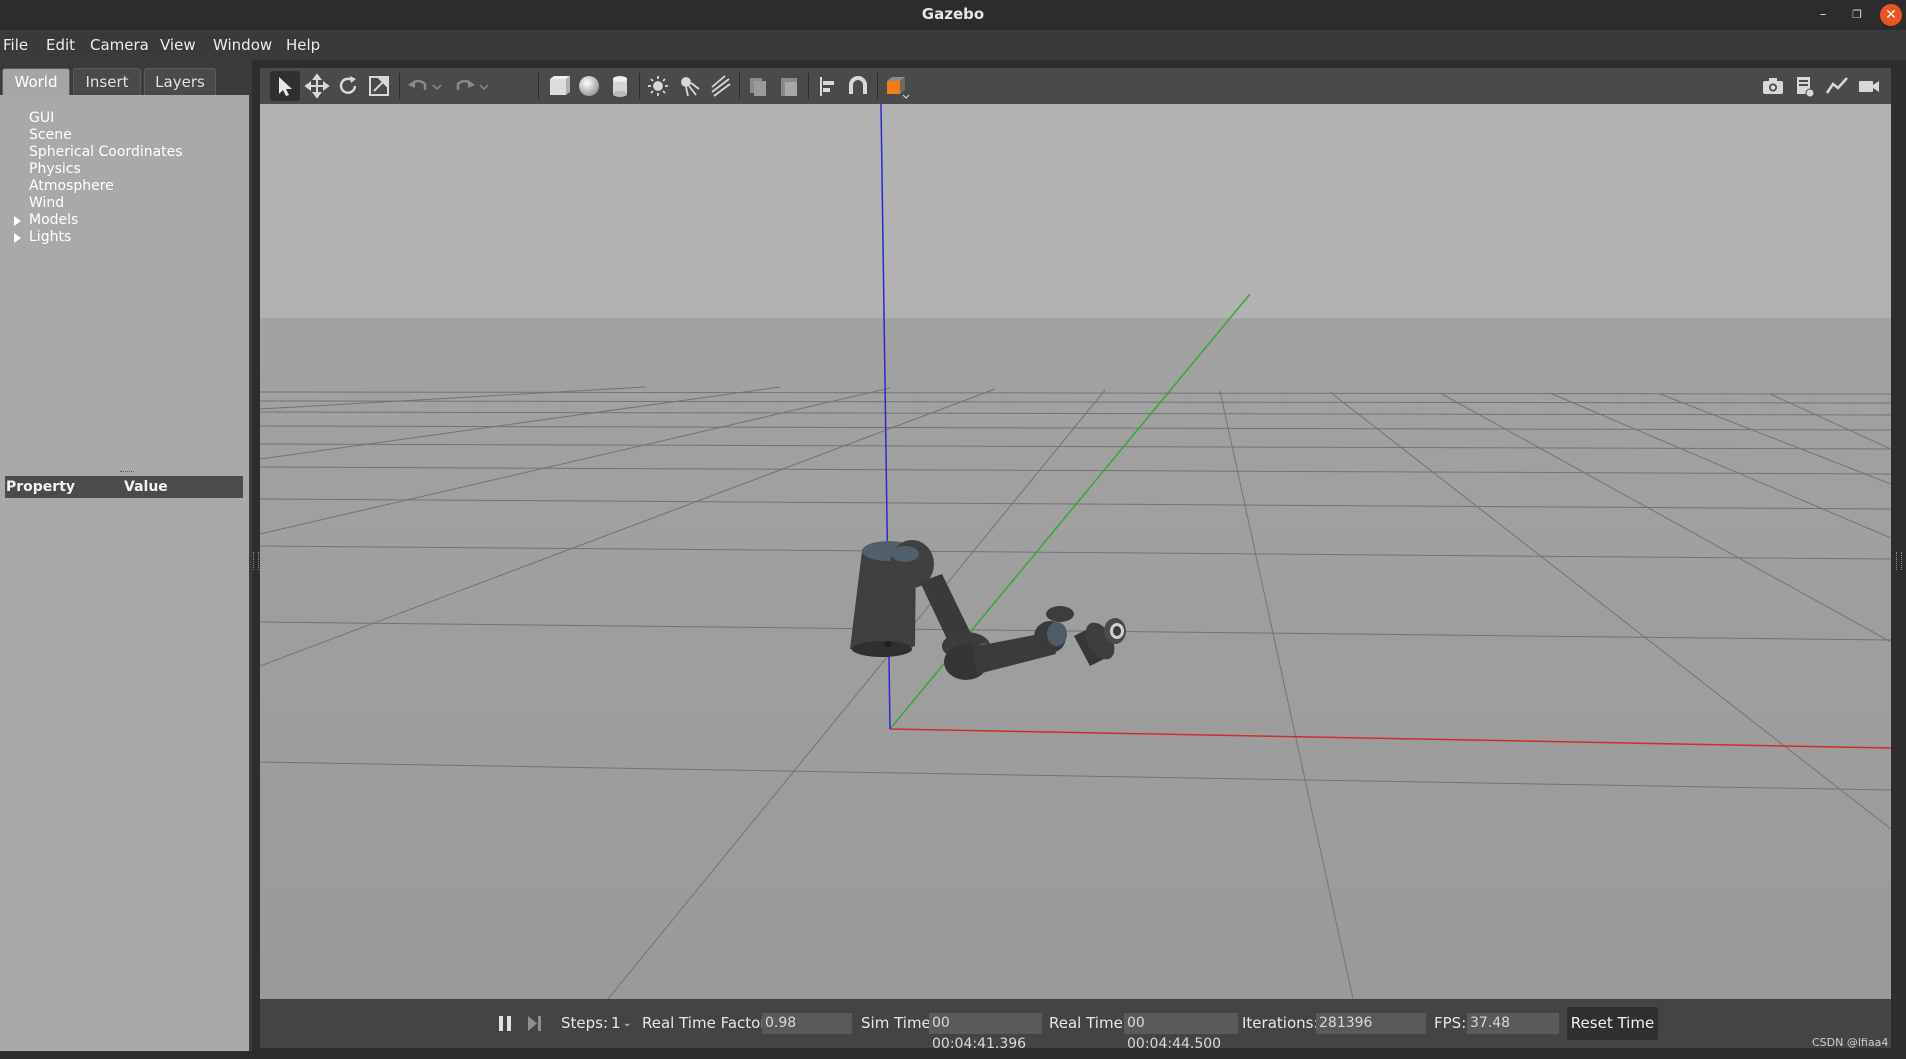  What do you see at coordinates (46, 203) in the screenshot?
I see `tree-item-wind: Wind` at bounding box center [46, 203].